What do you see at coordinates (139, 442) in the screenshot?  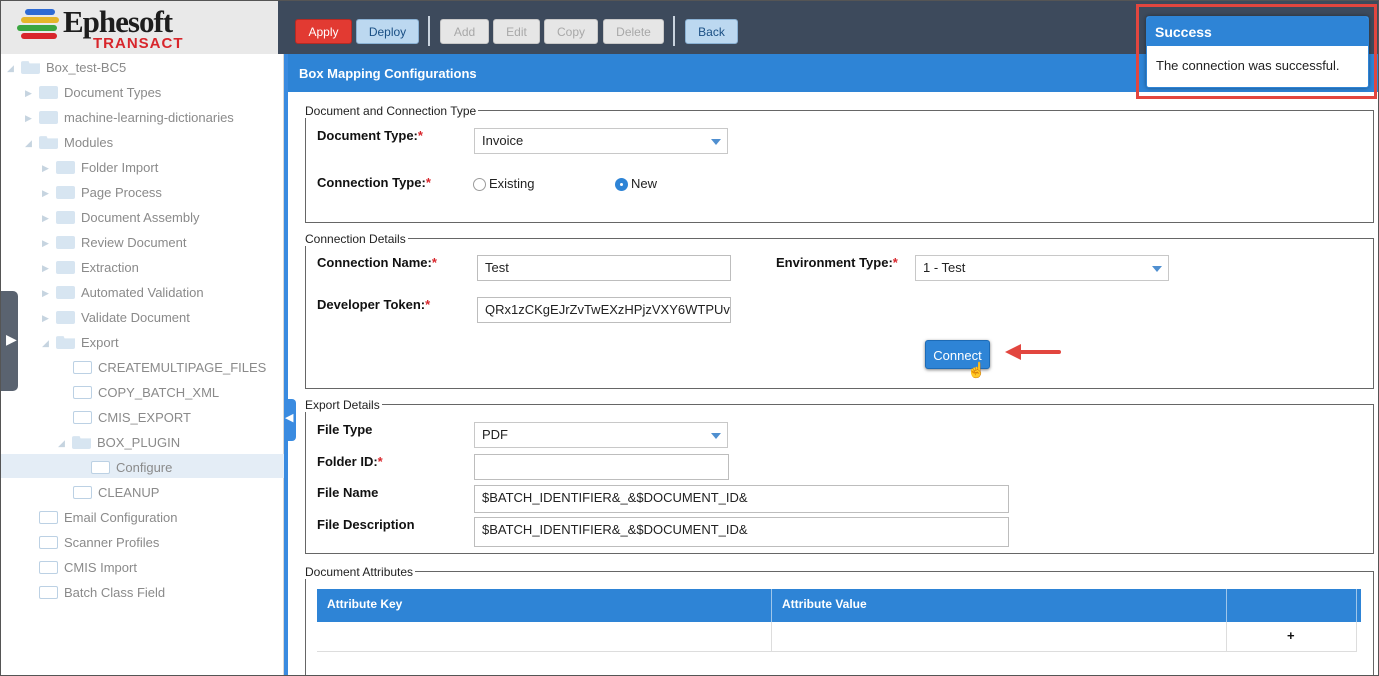 I see `tree-label: BOX_PLUGIN` at bounding box center [139, 442].